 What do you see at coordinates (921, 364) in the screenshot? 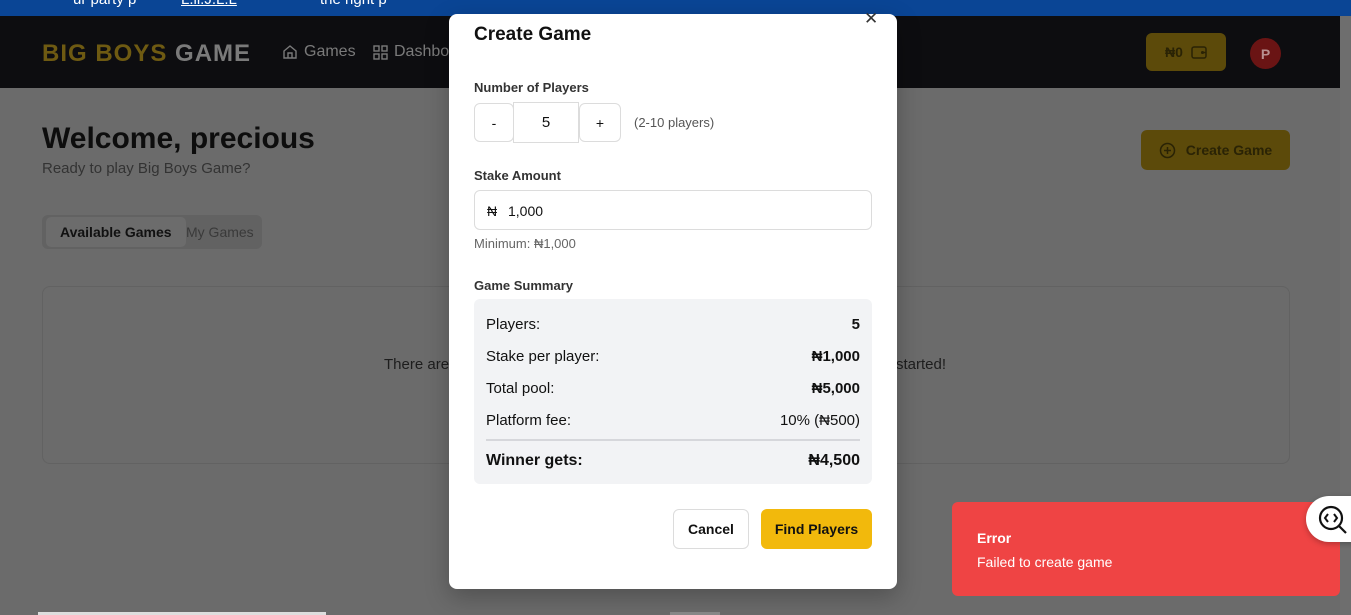
I see `empty-state-text-right: started!` at bounding box center [921, 364].